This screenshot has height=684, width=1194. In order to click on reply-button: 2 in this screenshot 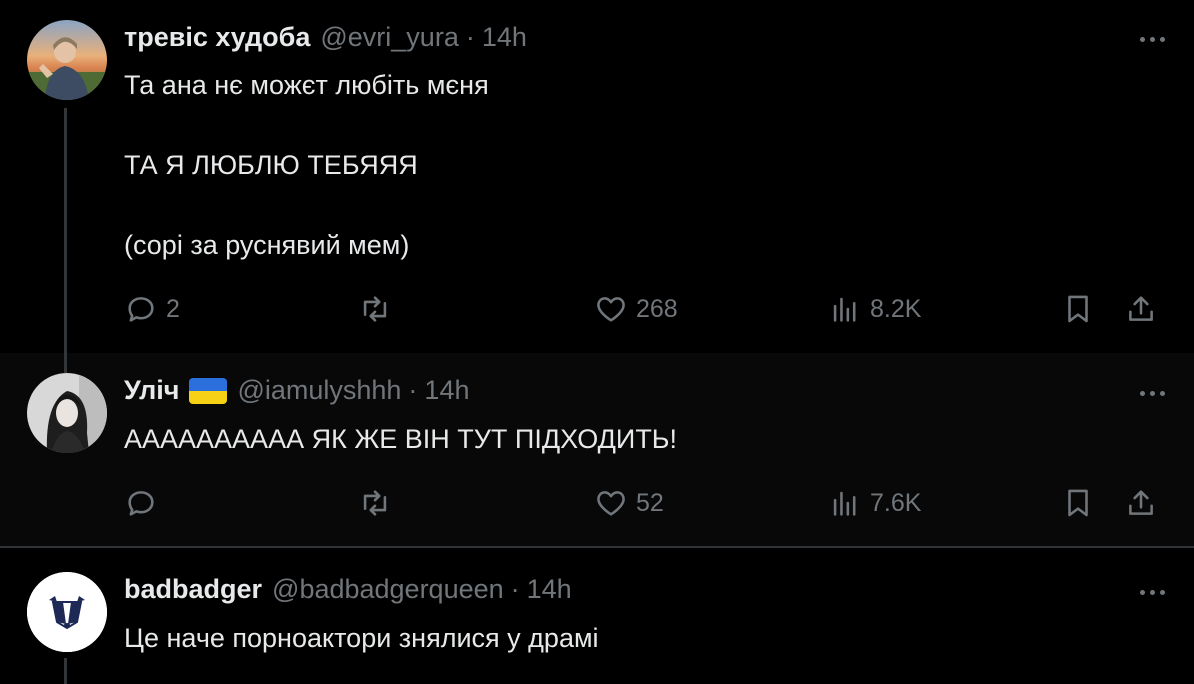, I will do `click(152, 309)`.